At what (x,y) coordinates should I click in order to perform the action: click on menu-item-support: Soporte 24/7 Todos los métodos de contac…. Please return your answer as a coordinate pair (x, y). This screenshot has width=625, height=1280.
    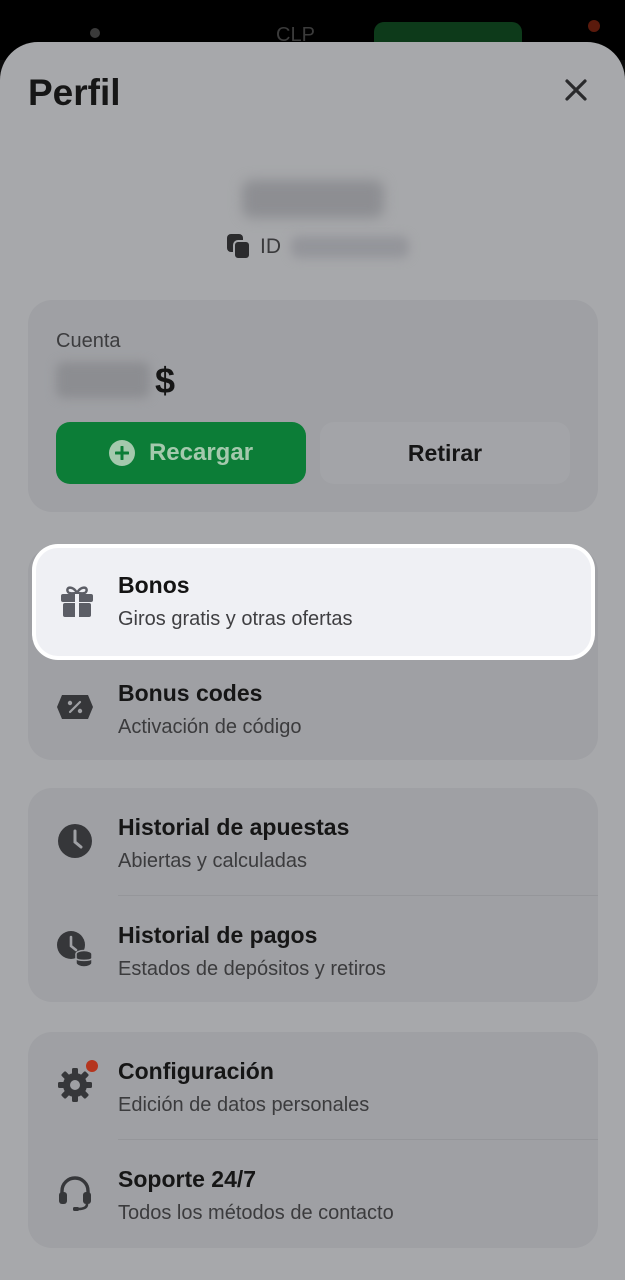
    Looking at the image, I should click on (313, 1193).